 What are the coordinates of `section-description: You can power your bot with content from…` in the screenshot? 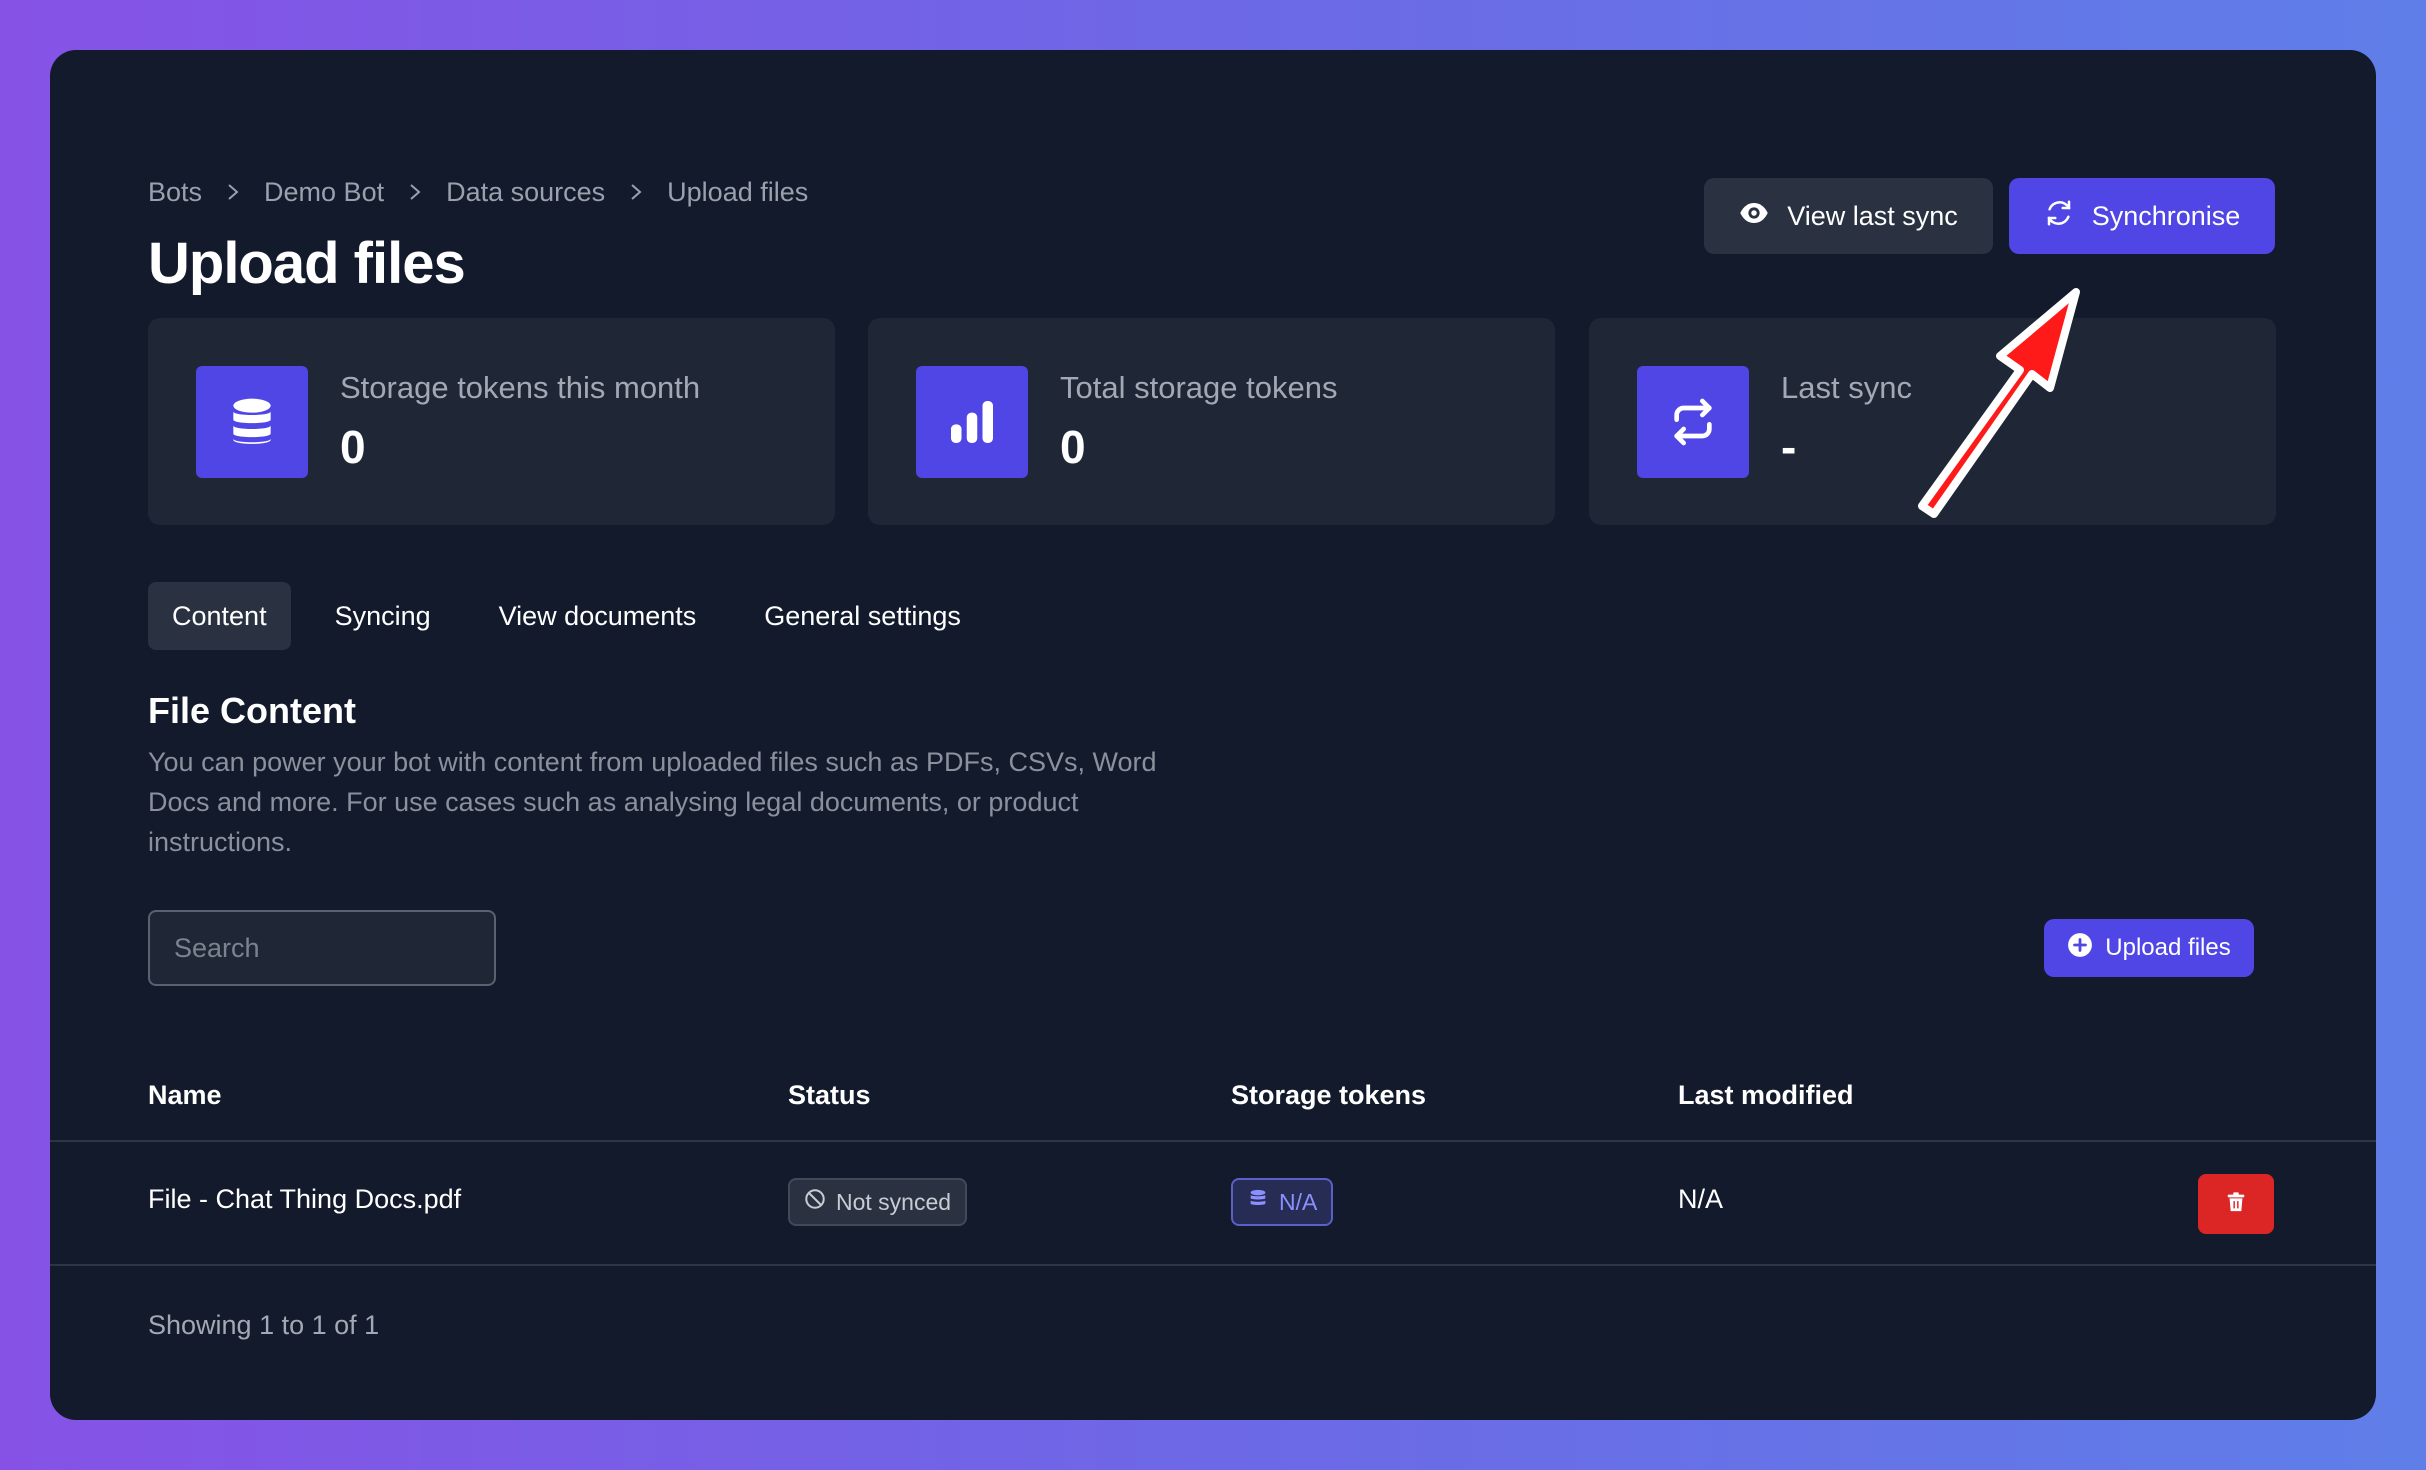 It's located at (652, 802).